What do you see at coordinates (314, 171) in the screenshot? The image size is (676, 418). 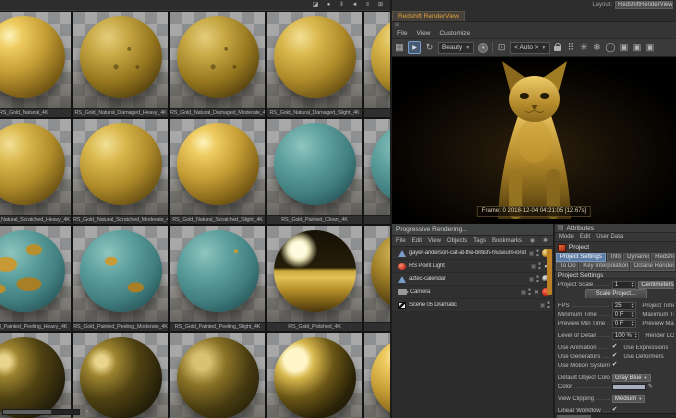 I see `material-tile: RS_Gold_Painted_Clean_4K` at bounding box center [314, 171].